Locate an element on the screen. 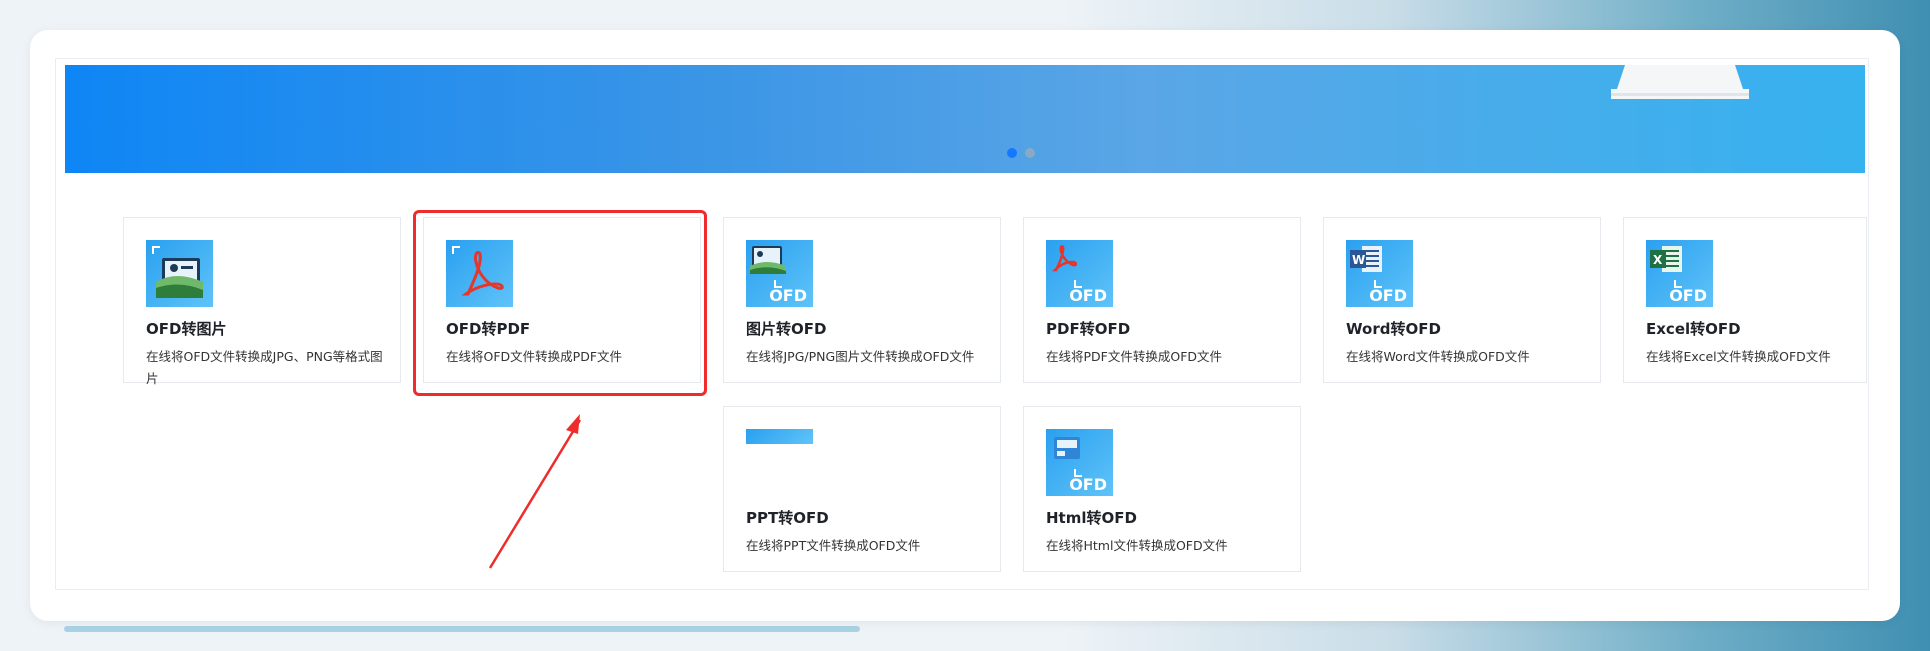 The width and height of the screenshot is (1930, 651). tool-card-image-to-ofd: OFD 图片转OFD 在线将JPG/PNG图片文件转换成OFD文件 is located at coordinates (862, 300).